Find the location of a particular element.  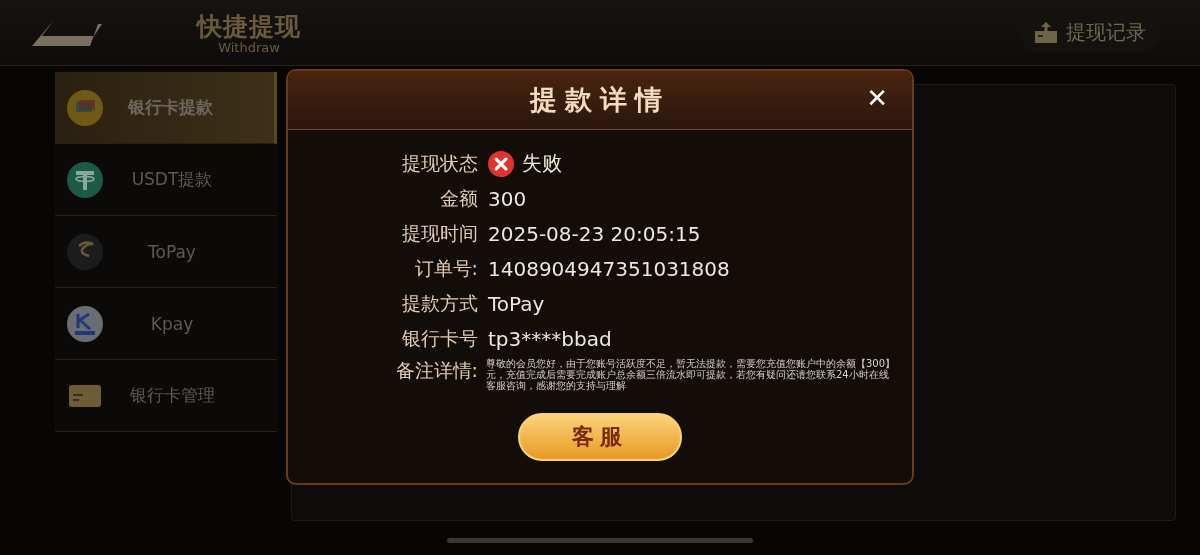

note-text: 尊敬的会员您好，由于您账号活跃度不足，暂无法提款，需要您充值您账户中的余额【300】元，充值完成后需要完成账户总余额三倍流水即可提款，若您有疑问还请您联系24小时在线客服咨询，感谢您的支持与理解 is located at coordinates (691, 374).